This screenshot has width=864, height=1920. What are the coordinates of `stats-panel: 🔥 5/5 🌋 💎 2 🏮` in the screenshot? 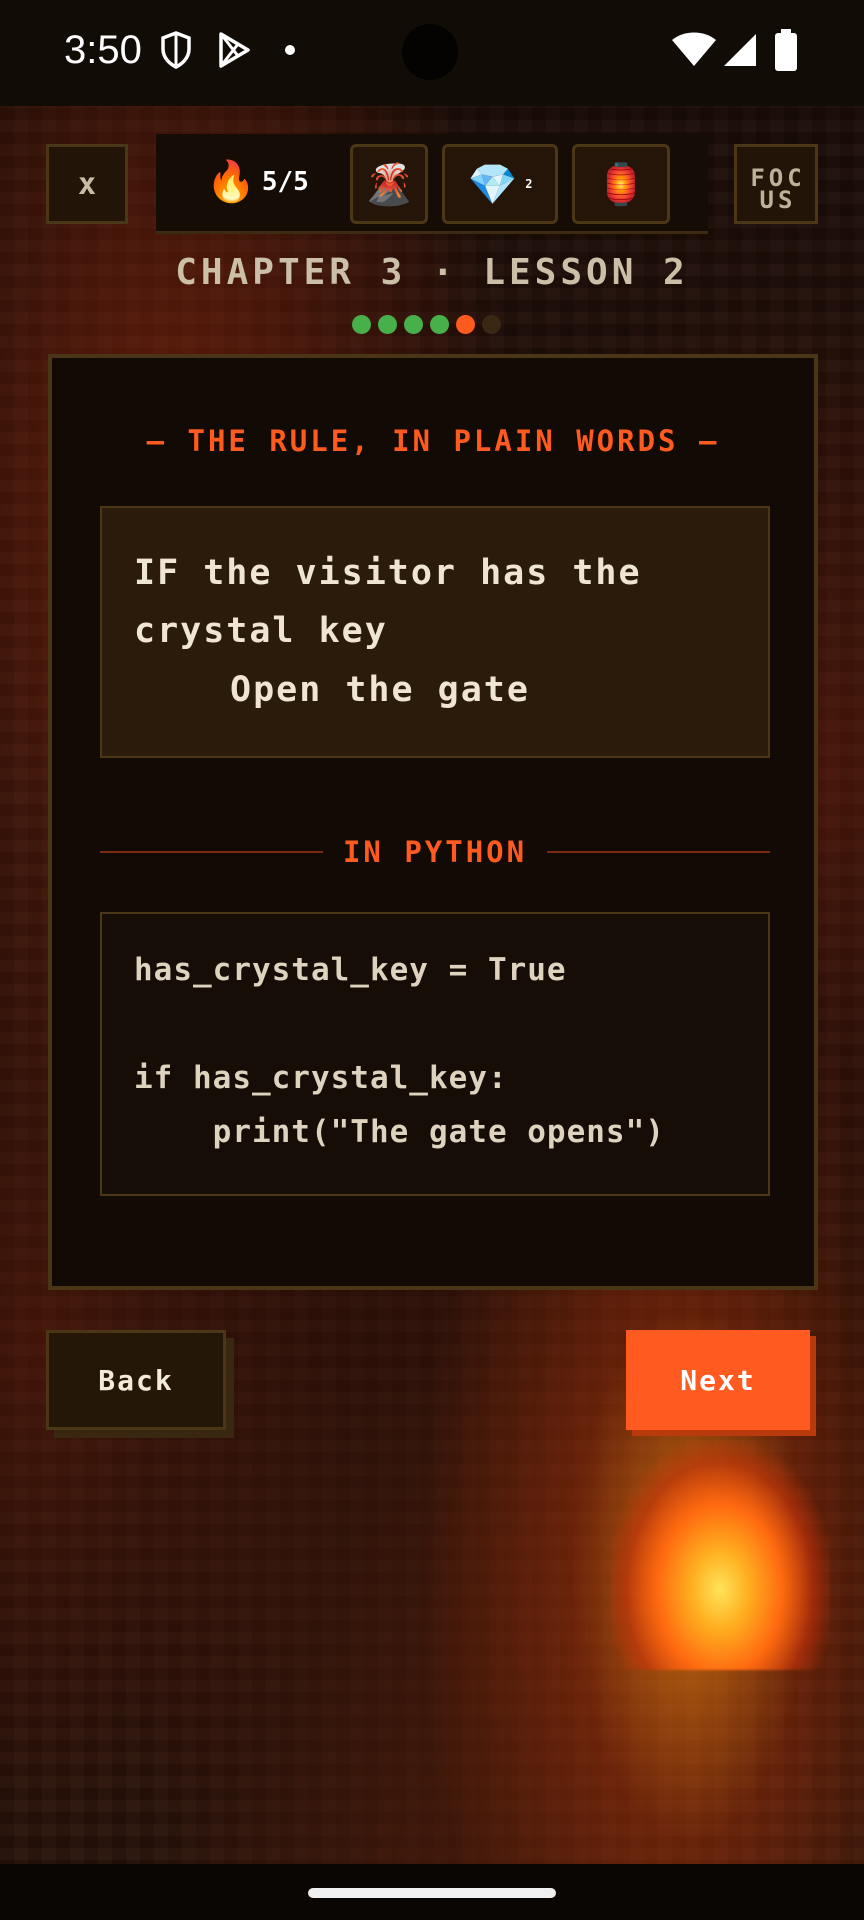 It's located at (432, 184).